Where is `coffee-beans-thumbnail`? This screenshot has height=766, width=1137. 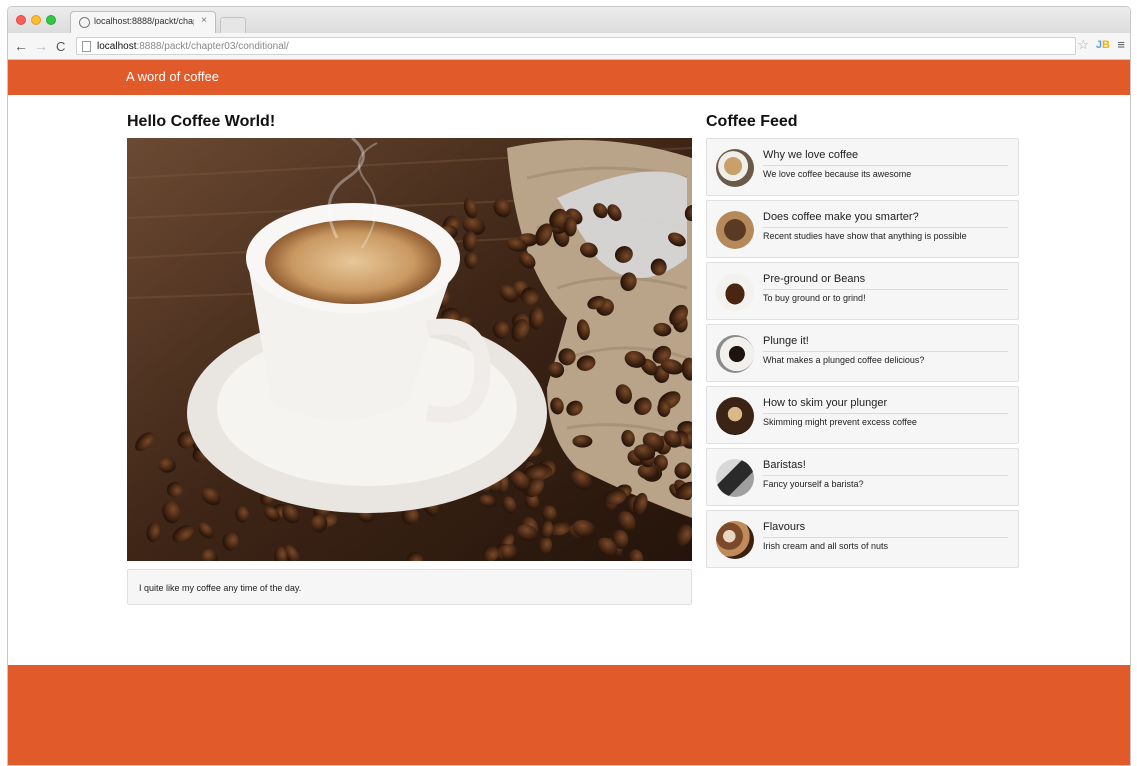 coffee-beans-thumbnail is located at coordinates (735, 292).